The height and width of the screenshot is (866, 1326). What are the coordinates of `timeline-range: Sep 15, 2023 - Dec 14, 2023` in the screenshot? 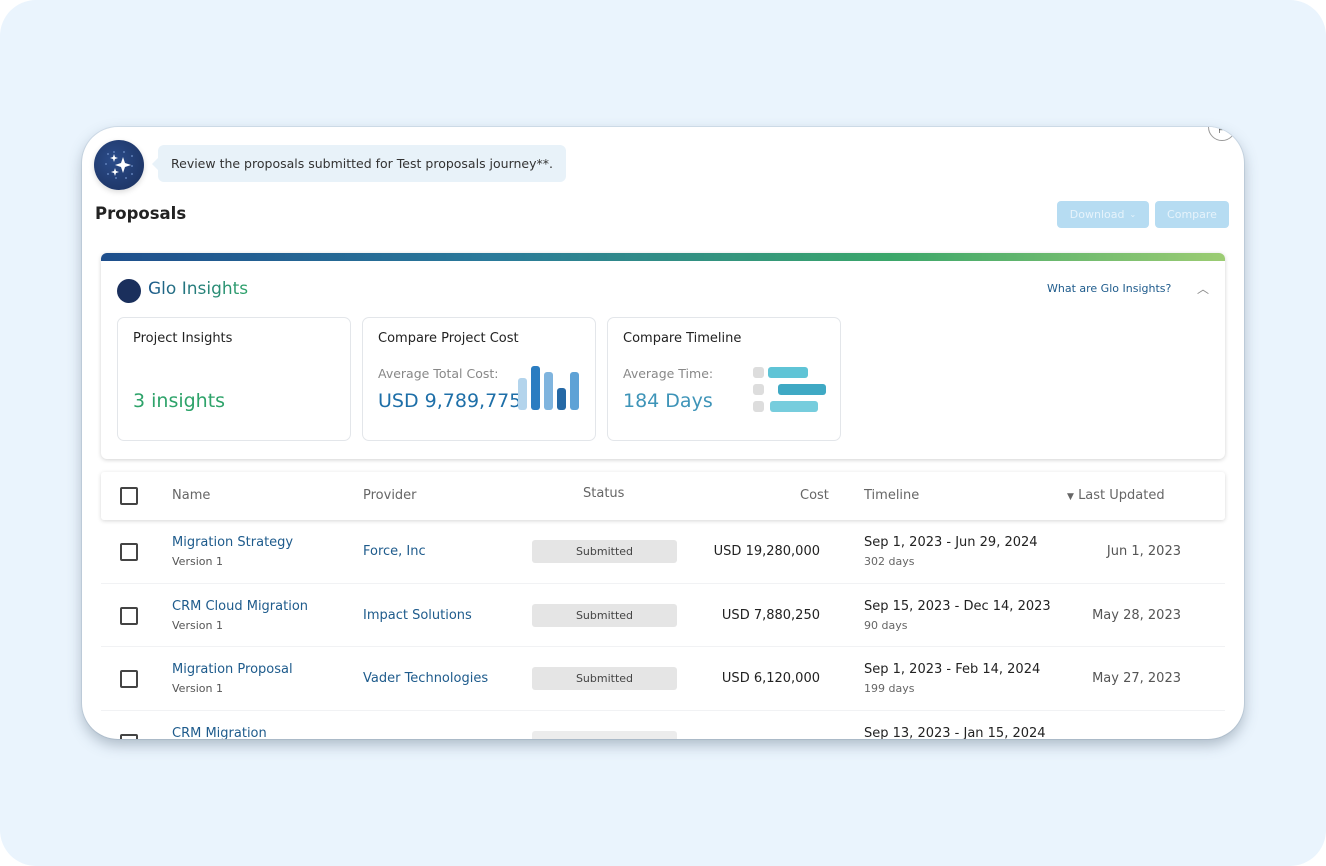 It's located at (957, 606).